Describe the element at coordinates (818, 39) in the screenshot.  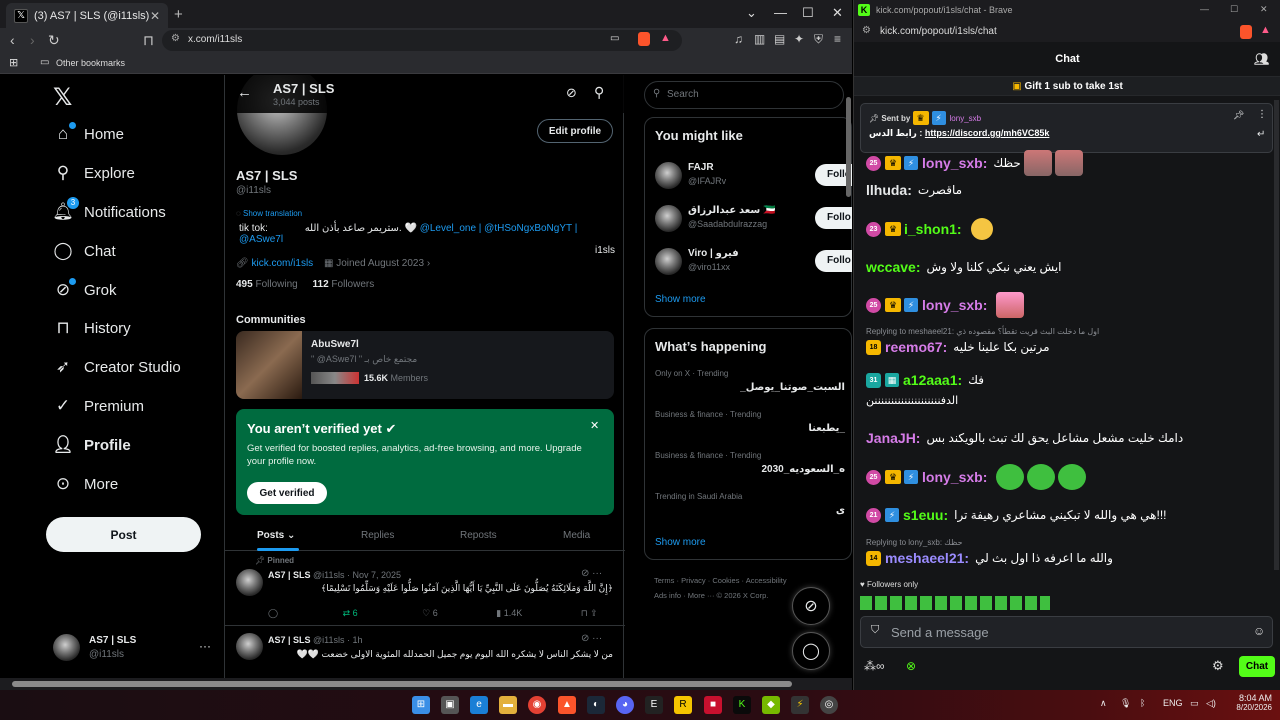
I see `vpn-icon: ⛨` at that location.